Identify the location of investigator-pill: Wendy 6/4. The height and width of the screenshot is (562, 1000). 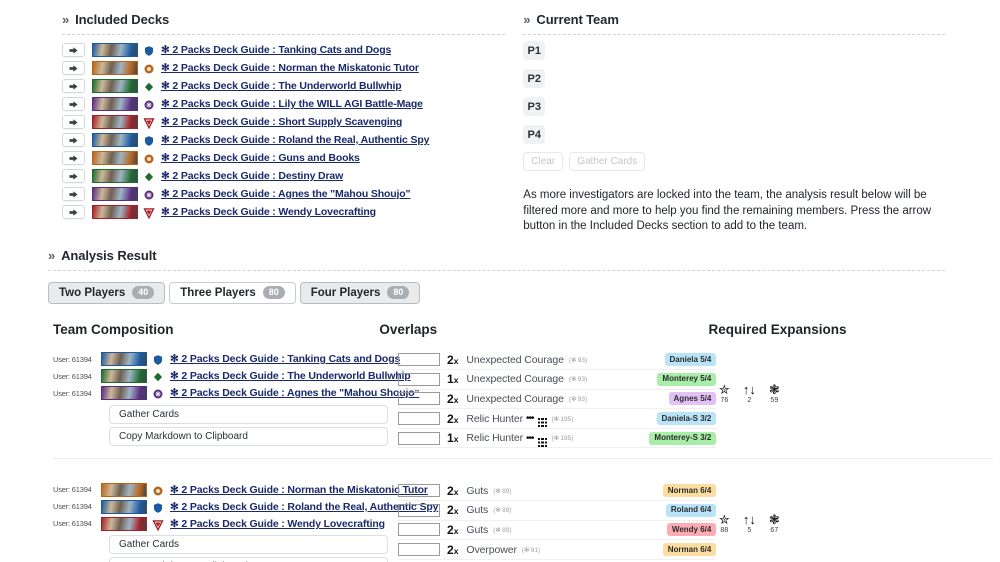
(691, 530).